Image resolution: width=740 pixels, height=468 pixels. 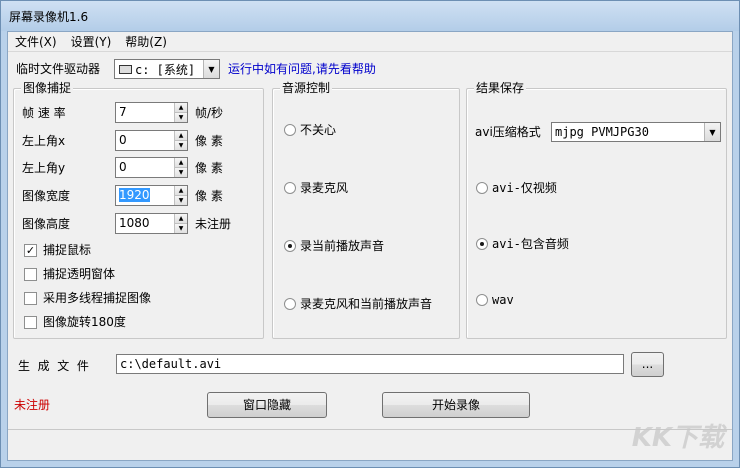 I want to click on width-label: 图像宽度, so click(x=46, y=196).